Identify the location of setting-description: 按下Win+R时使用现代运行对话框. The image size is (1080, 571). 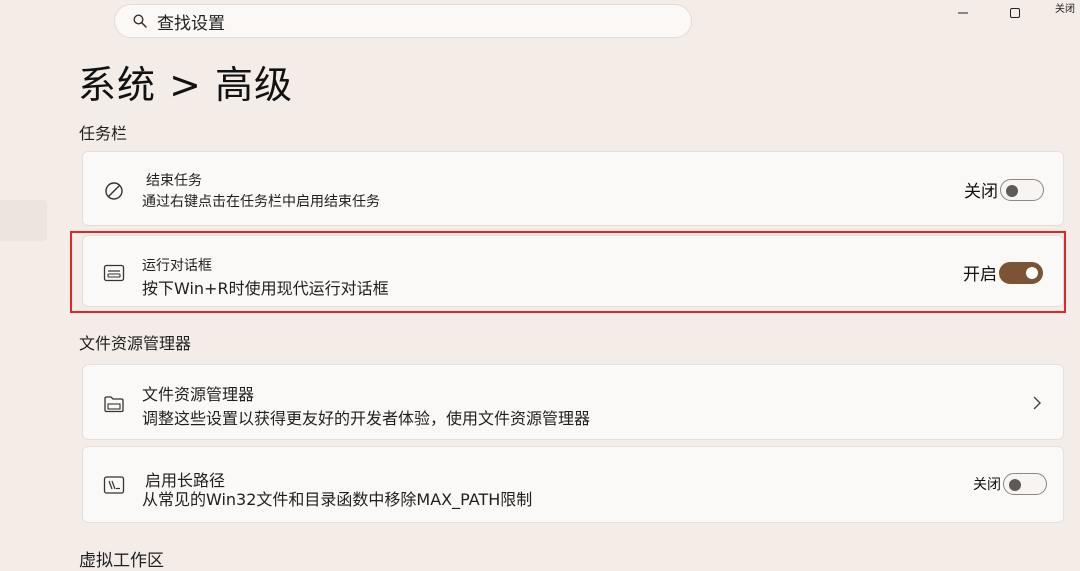
(265, 288).